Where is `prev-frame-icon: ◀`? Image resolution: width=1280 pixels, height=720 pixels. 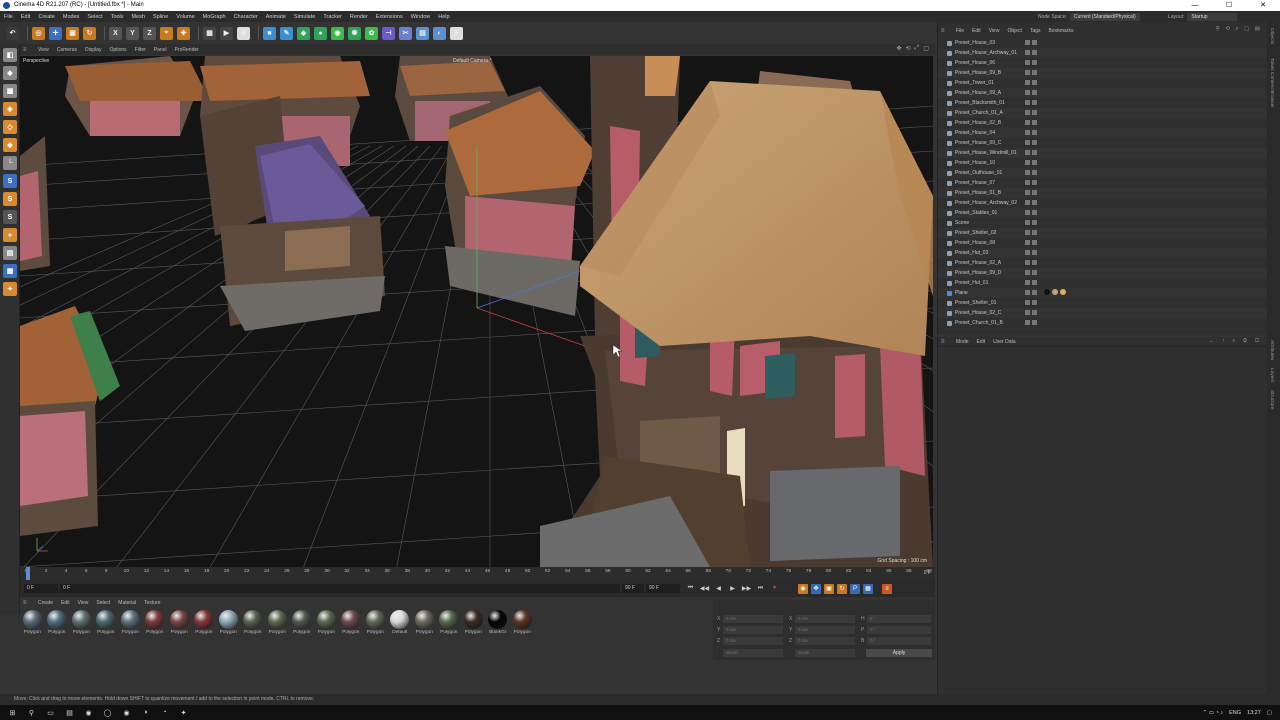 prev-frame-icon: ◀ is located at coordinates (718, 588).